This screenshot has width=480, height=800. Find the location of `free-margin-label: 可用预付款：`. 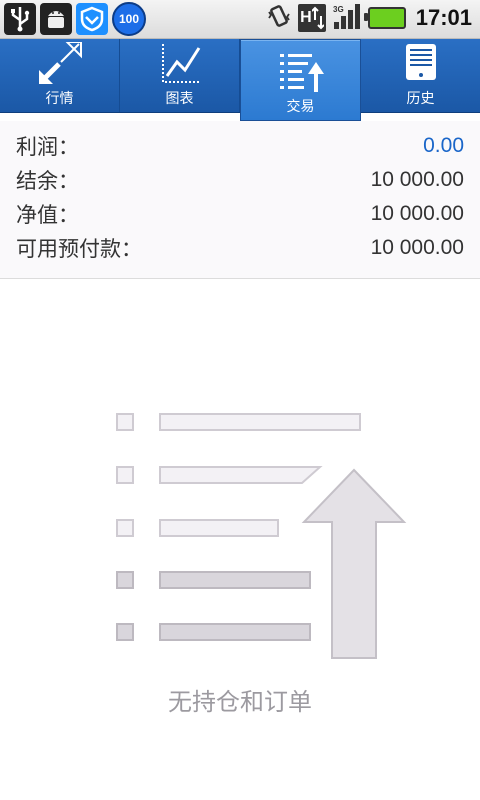

free-margin-label: 可用预付款： is located at coordinates (79, 249).